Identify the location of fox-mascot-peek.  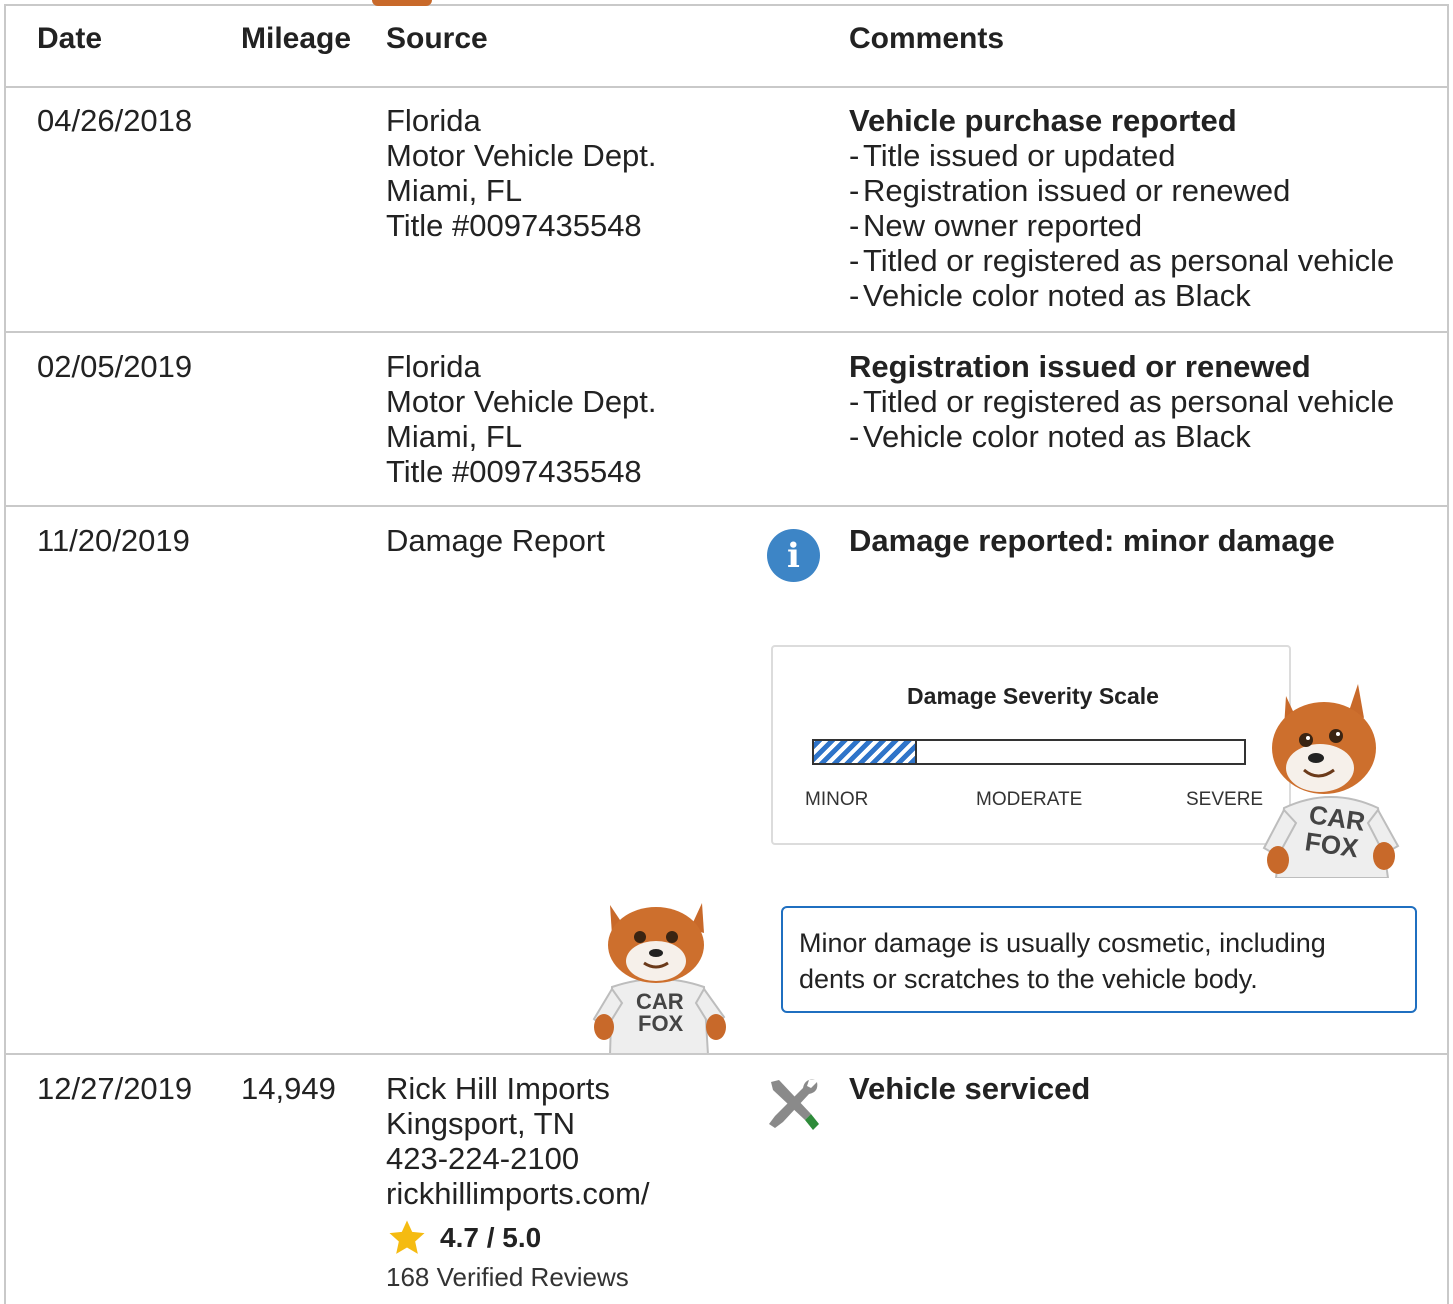
(402, 3).